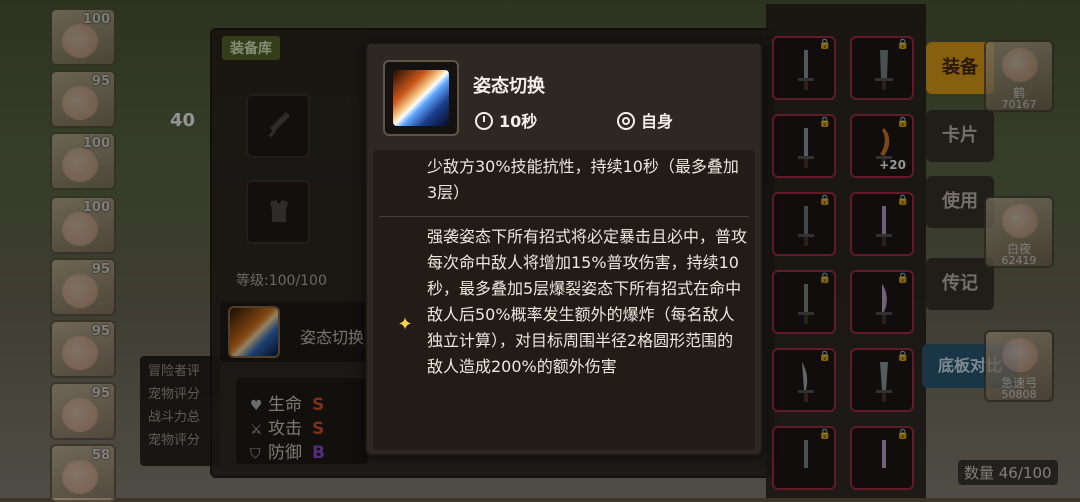 The width and height of the screenshot is (1080, 502). What do you see at coordinates (626, 121) in the screenshot?
I see `target-icon` at bounding box center [626, 121].